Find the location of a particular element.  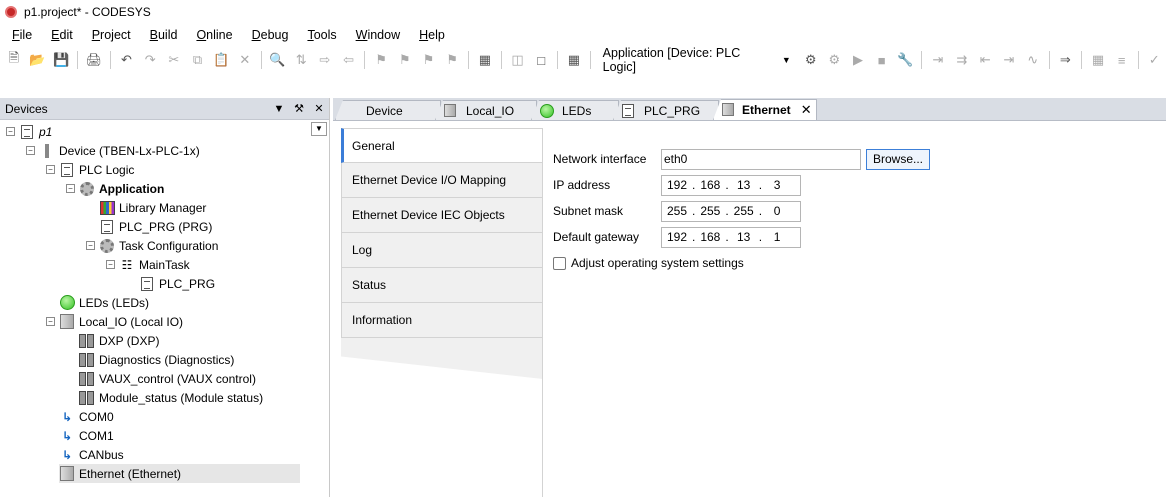

active-application-select: Application [Device: PLC Logic] ▼ is located at coordinates (697, 60).